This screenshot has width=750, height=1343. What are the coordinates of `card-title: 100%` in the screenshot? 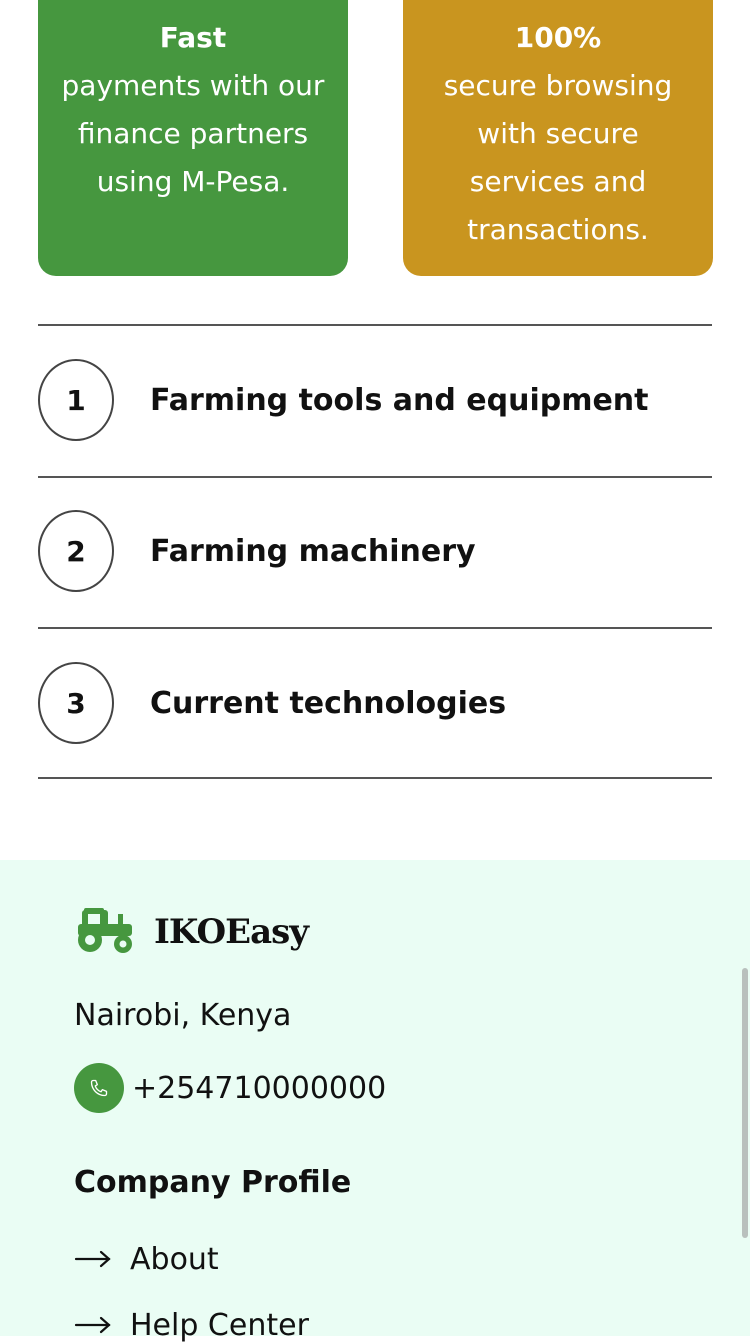 It's located at (558, 37).